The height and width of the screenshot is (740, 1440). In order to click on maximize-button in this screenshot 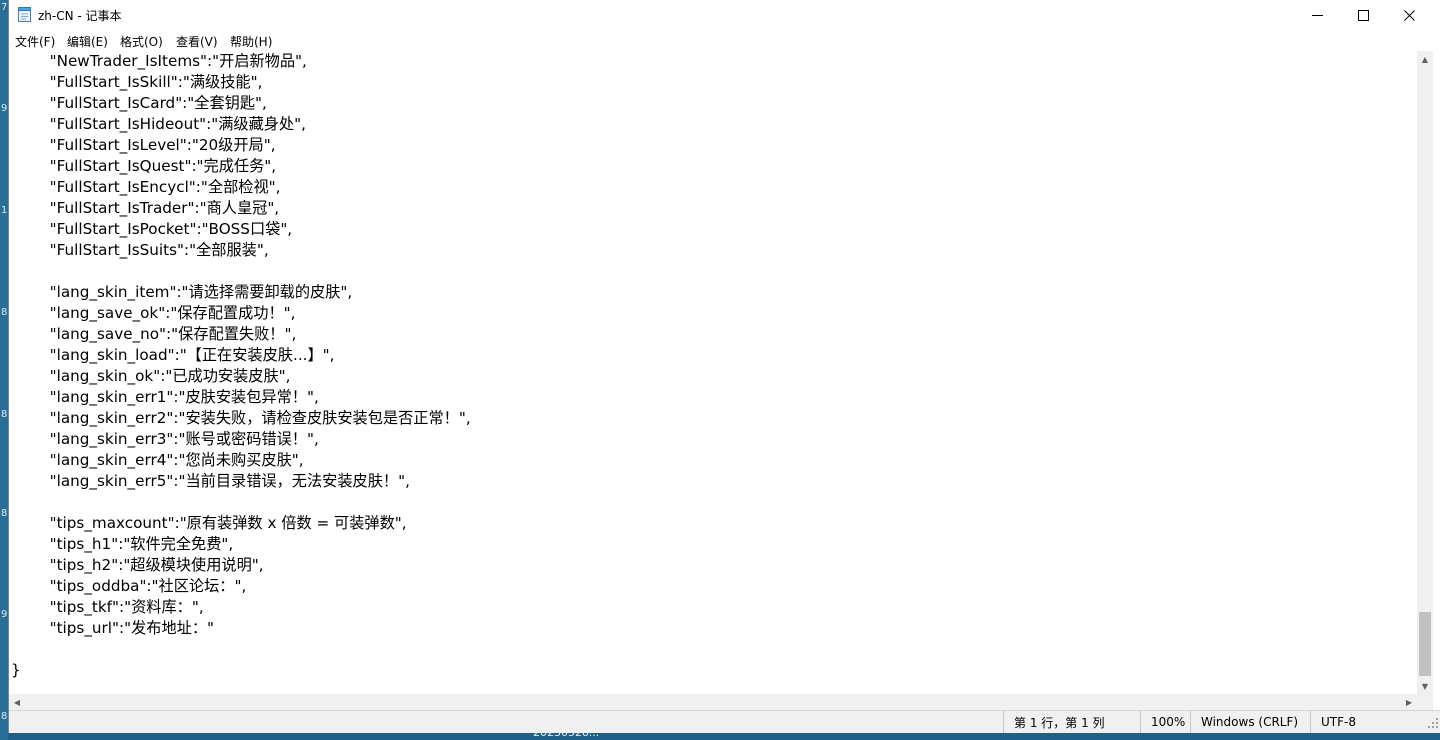, I will do `click(1363, 15)`.